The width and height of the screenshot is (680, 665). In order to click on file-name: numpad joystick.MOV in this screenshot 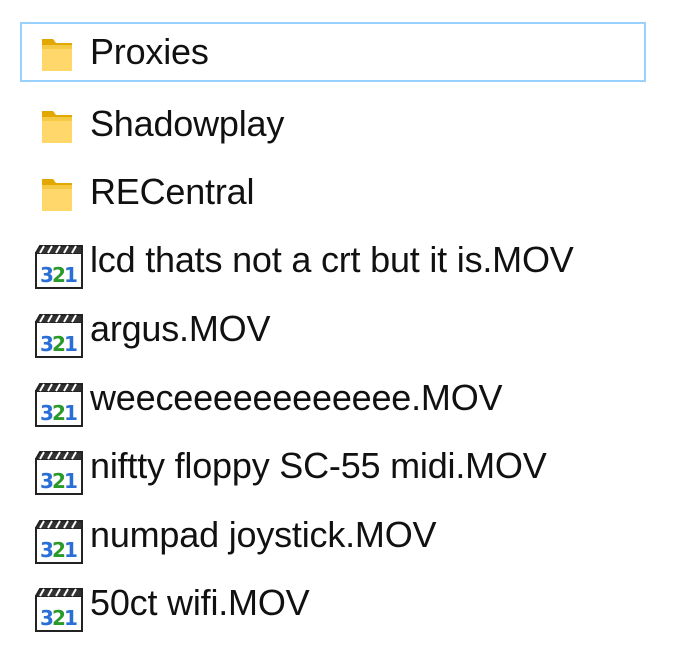, I will do `click(263, 534)`.